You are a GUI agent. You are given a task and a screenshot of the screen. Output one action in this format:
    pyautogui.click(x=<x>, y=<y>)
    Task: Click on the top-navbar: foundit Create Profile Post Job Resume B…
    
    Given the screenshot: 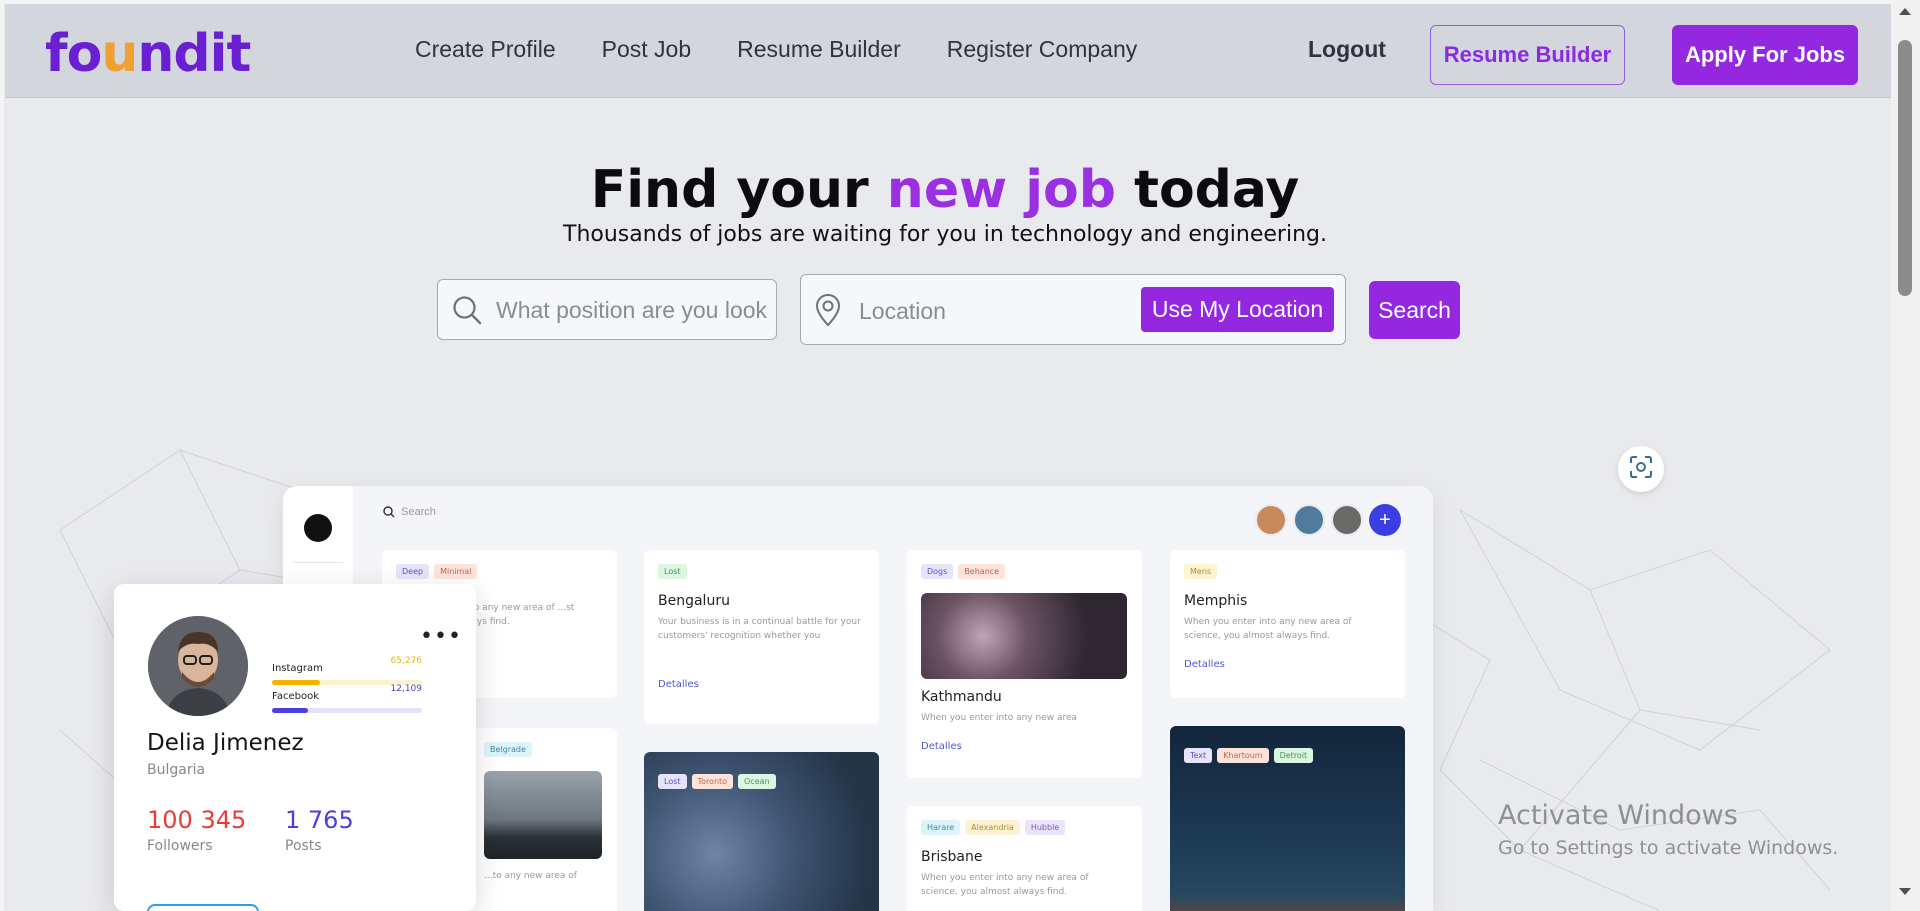 What is the action you would take?
    pyautogui.click(x=948, y=51)
    